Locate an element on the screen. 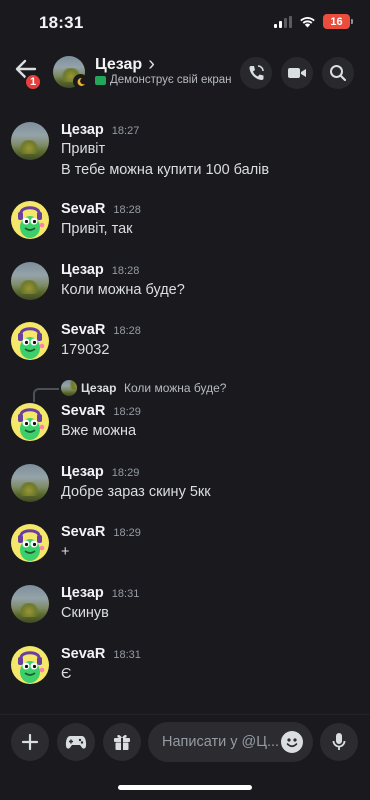 Image resolution: width=370 pixels, height=800 pixels. wifi-icon is located at coordinates (307, 21).